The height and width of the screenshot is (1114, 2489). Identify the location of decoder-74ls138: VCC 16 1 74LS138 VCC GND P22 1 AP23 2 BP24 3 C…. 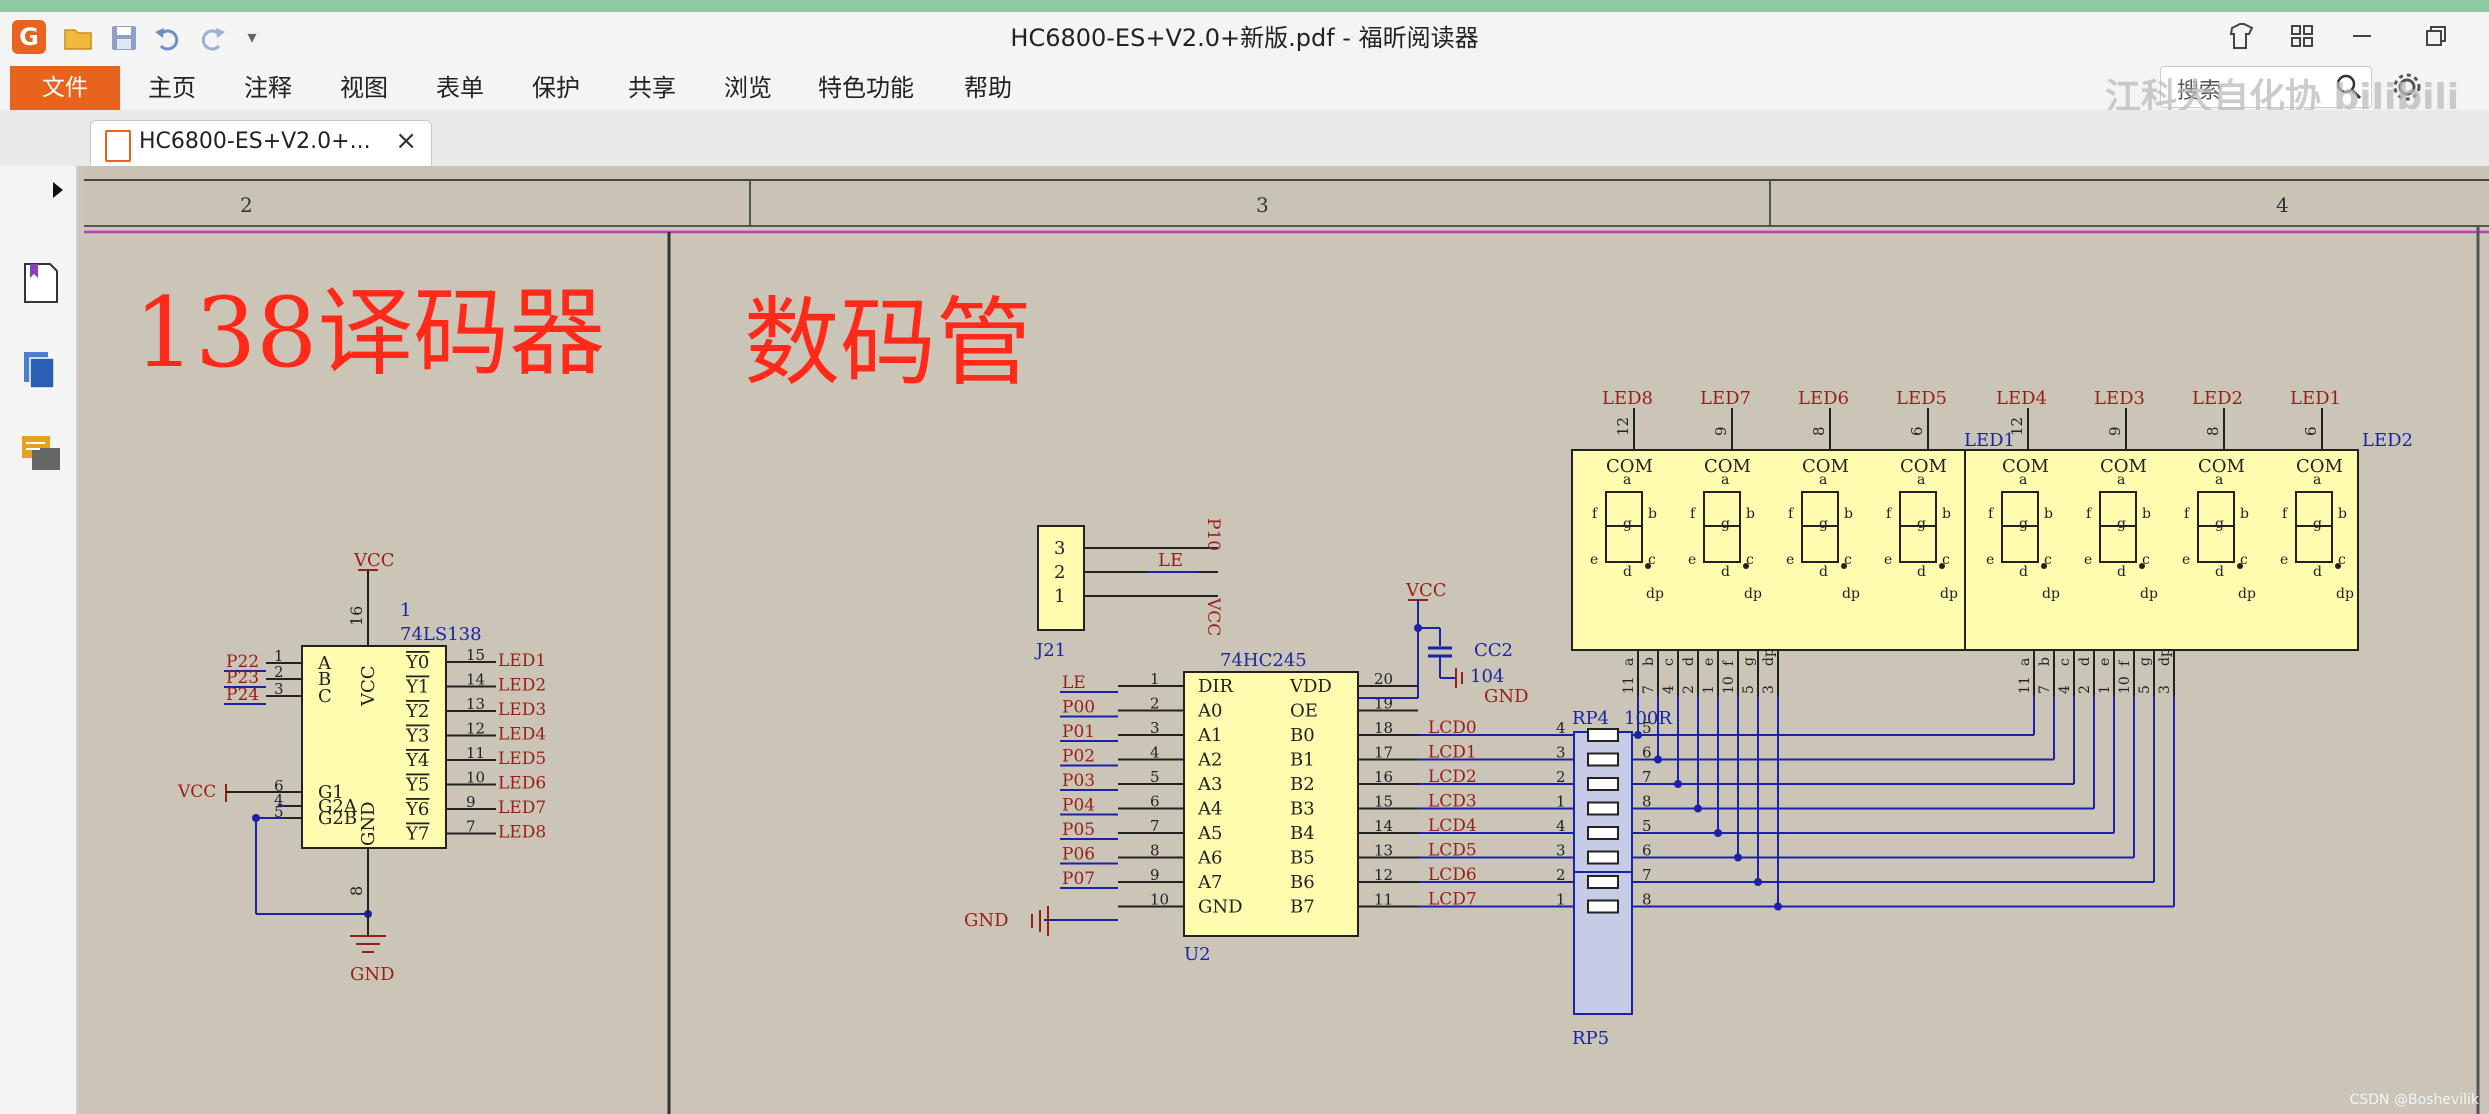
(361, 767).